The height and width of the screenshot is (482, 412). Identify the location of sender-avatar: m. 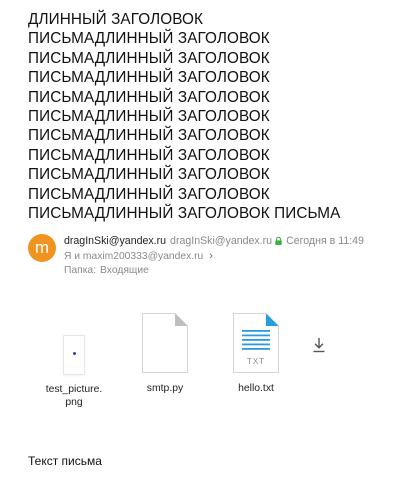
(42, 248).